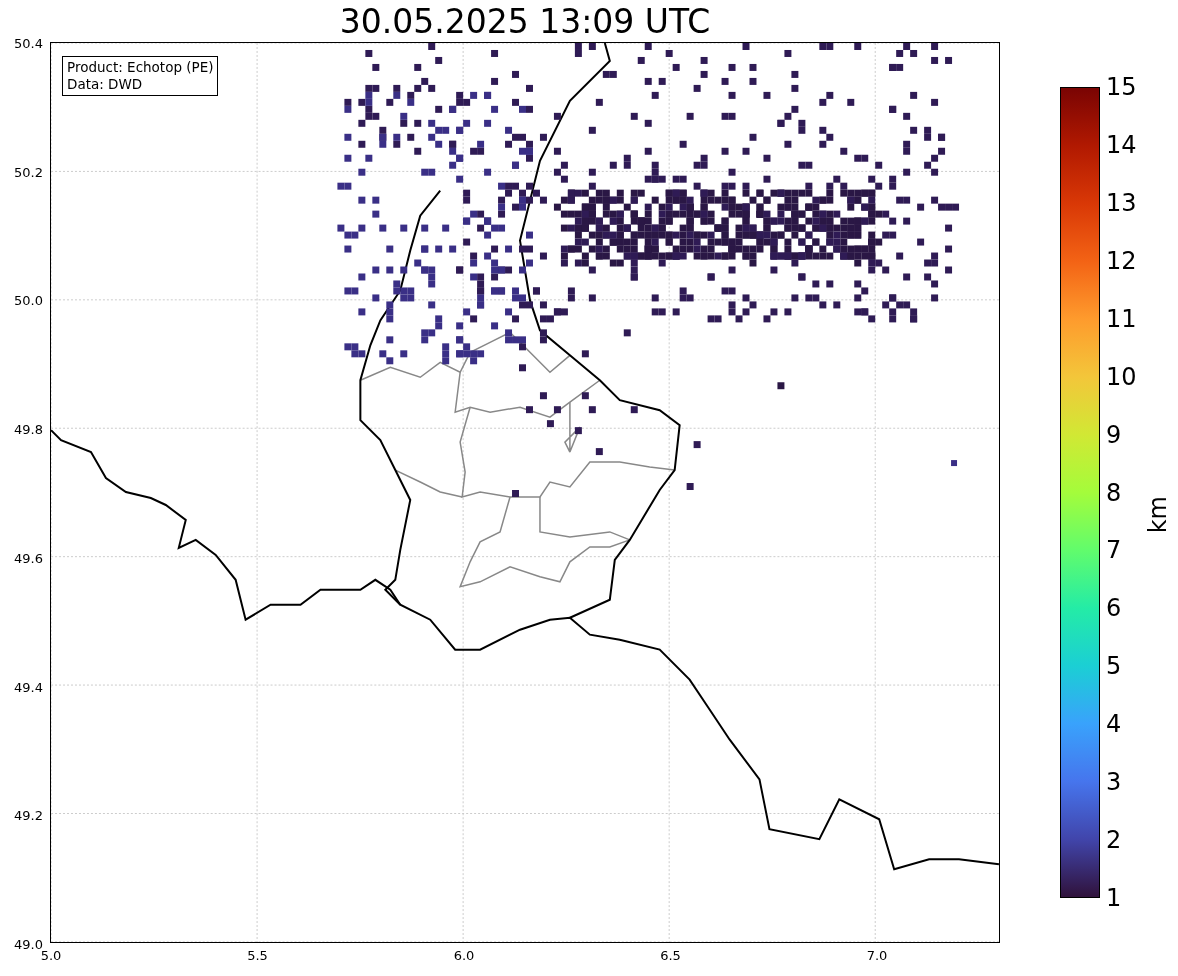 This screenshot has width=1178, height=976. What do you see at coordinates (1121, 87) in the screenshot?
I see `colorbar-tick-label: 15` at bounding box center [1121, 87].